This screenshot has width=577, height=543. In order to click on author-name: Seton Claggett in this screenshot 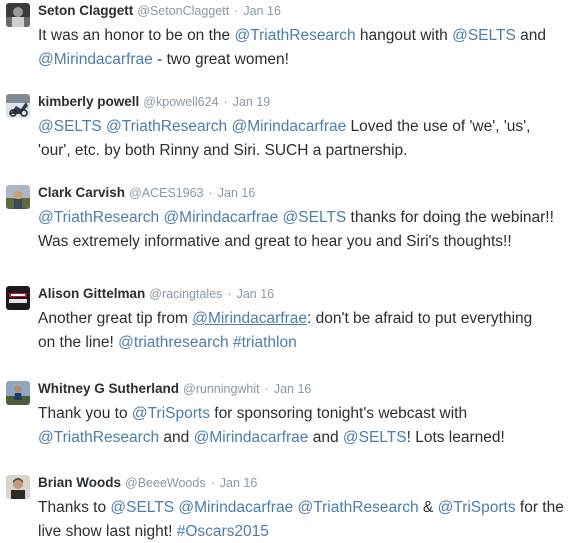, I will do `click(85, 10)`.